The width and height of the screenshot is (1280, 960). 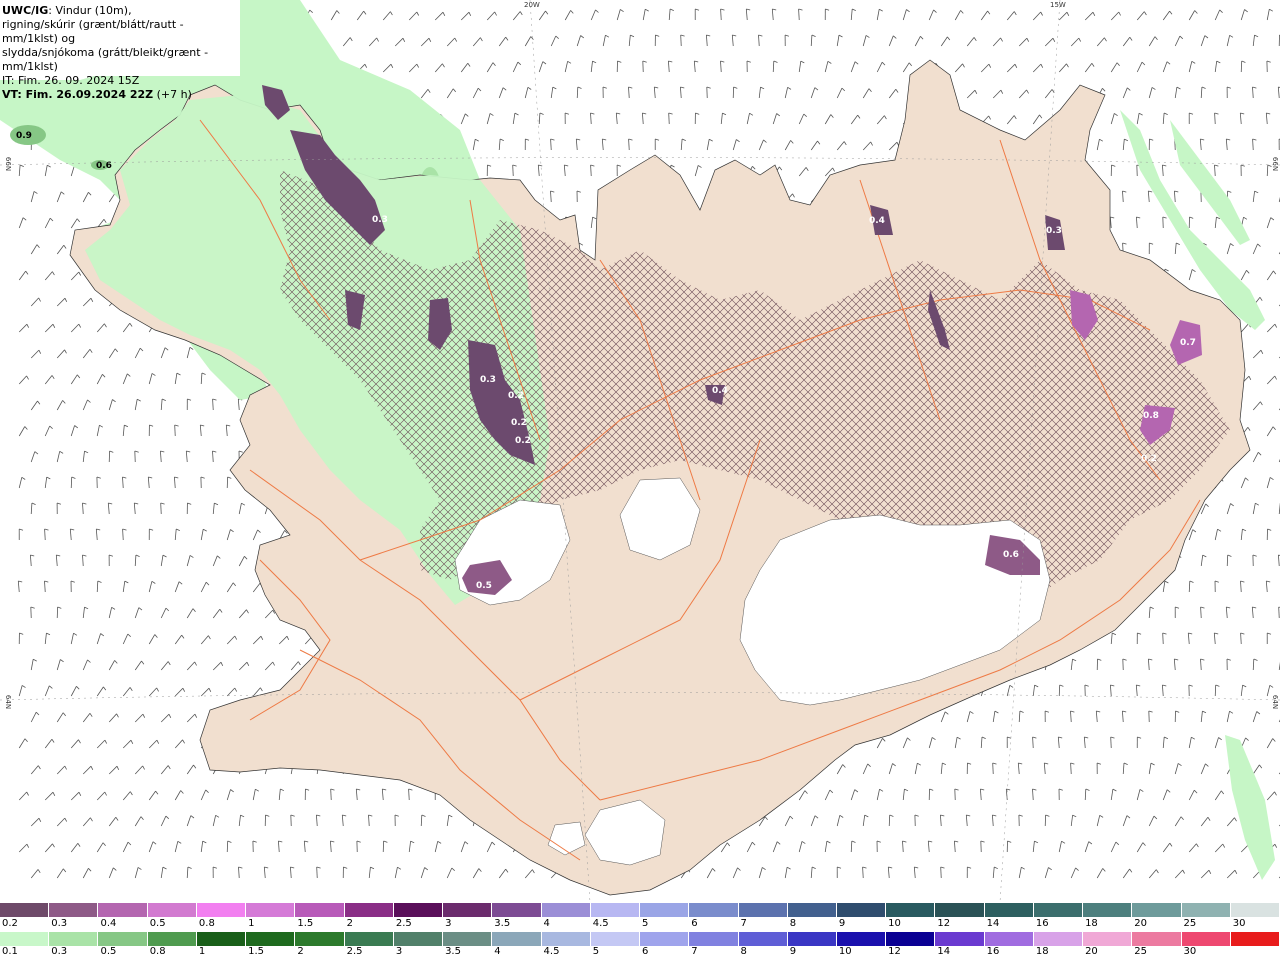 I want to click on legend-label: 0.5, so click(x=157, y=923).